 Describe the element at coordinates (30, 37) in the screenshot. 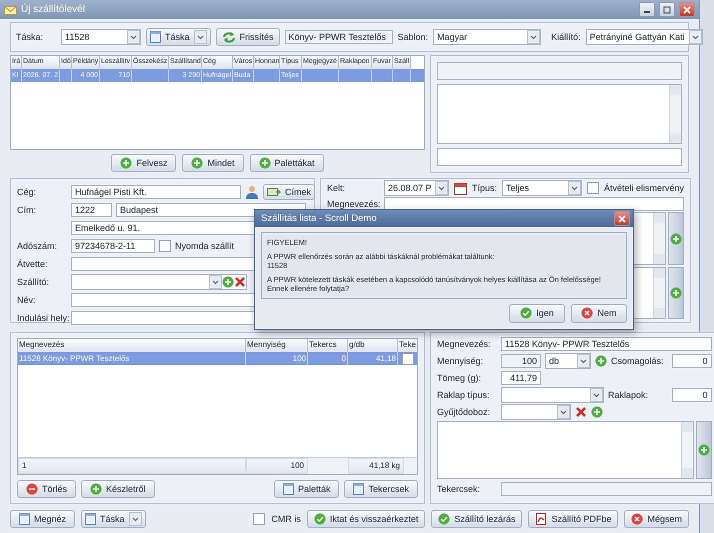

I see `field-label: Táska:` at that location.